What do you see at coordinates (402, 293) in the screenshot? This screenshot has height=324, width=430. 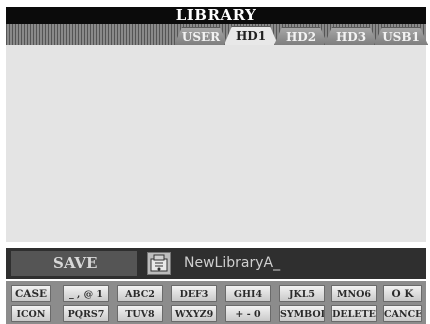 I see `ok-button: O K` at bounding box center [402, 293].